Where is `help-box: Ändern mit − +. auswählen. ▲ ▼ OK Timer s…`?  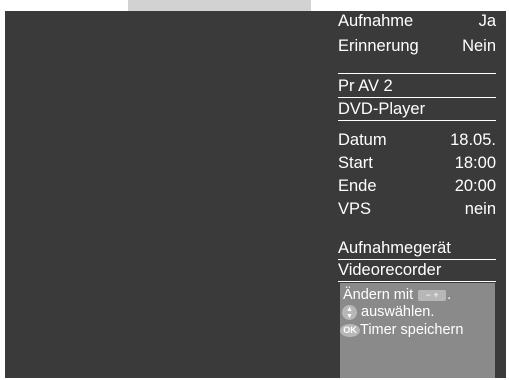
help-box: Ändern mit − +. auswählen. ▲ ▼ OK Timer s… is located at coordinates (417, 330).